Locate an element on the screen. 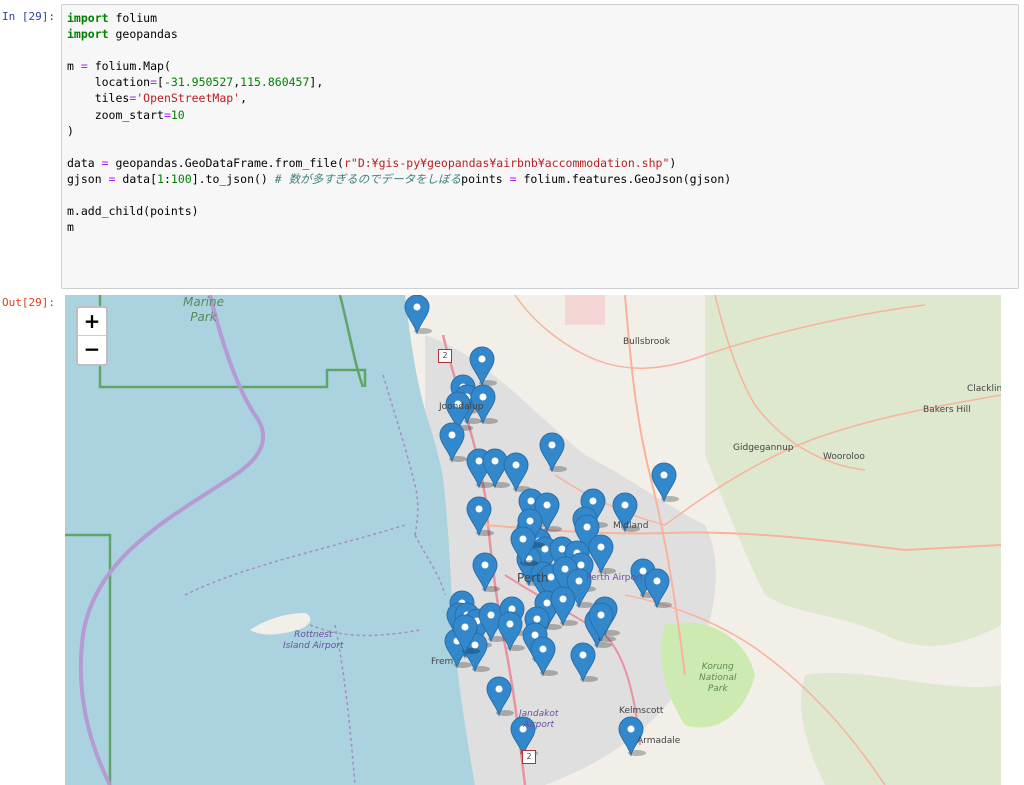 The height and width of the screenshot is (785, 1024). code-line: location=[-31.950527,115.860457], is located at coordinates (195, 82).